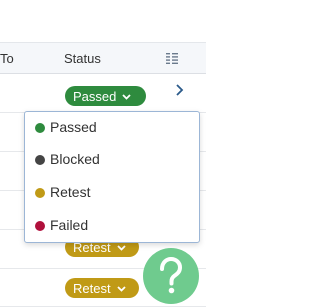 The image size is (320, 307). Describe the element at coordinates (69, 225) in the screenshot. I see `status-option-label: Failed` at that location.